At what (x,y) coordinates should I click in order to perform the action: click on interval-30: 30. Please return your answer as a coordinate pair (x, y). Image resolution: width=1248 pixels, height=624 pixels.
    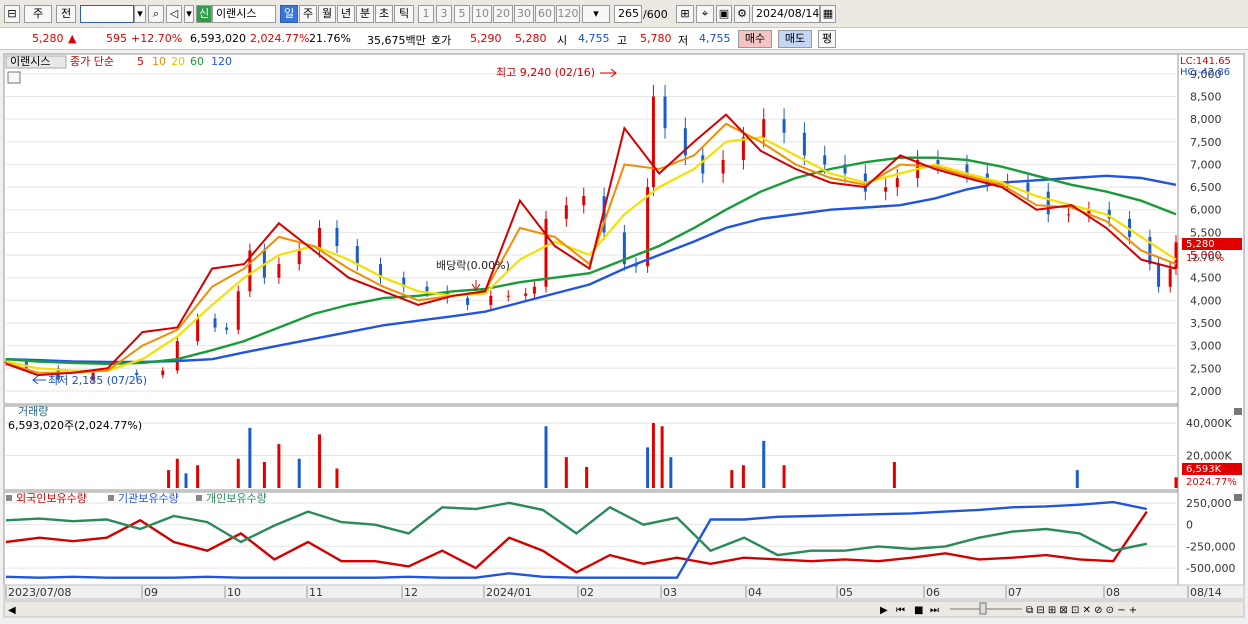
    Looking at the image, I should click on (524, 14).